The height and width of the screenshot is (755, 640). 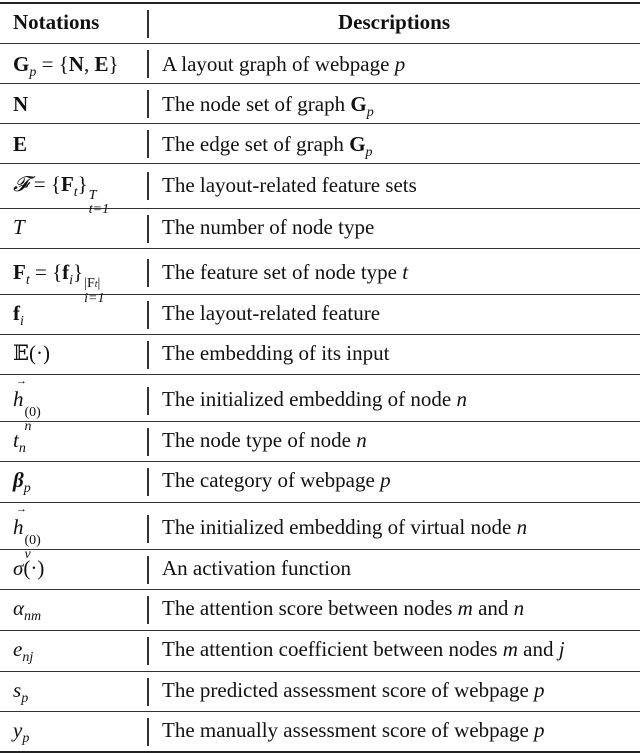 I want to click on notation-cell: sp, so click(x=21, y=692).